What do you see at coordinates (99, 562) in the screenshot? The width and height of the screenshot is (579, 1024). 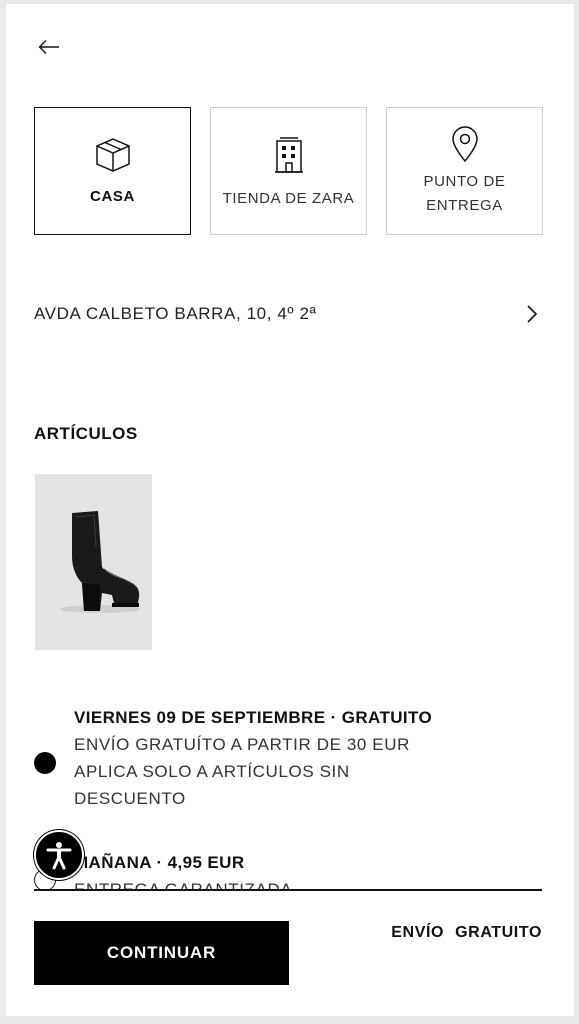 I see `ankle-boot-image` at bounding box center [99, 562].